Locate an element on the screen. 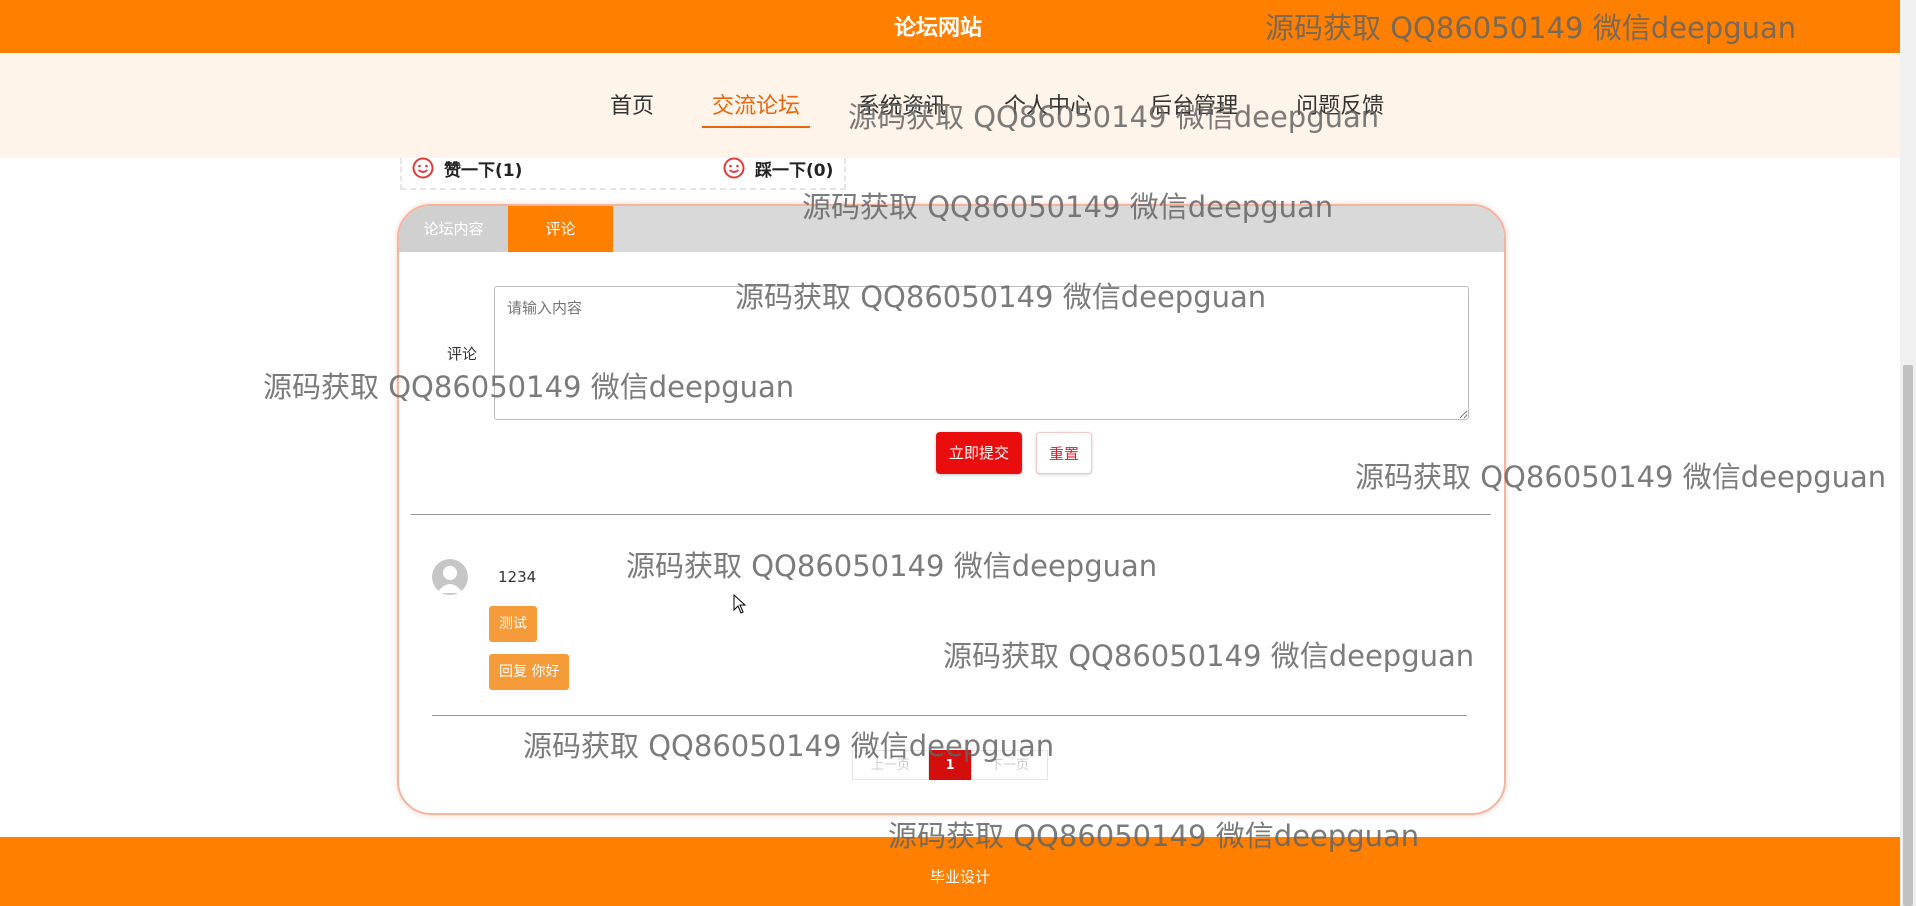  main-nav: 首页 交流论坛 系统资讯 个人中心 后台管理 问题反馈 is located at coordinates (1016, 108).